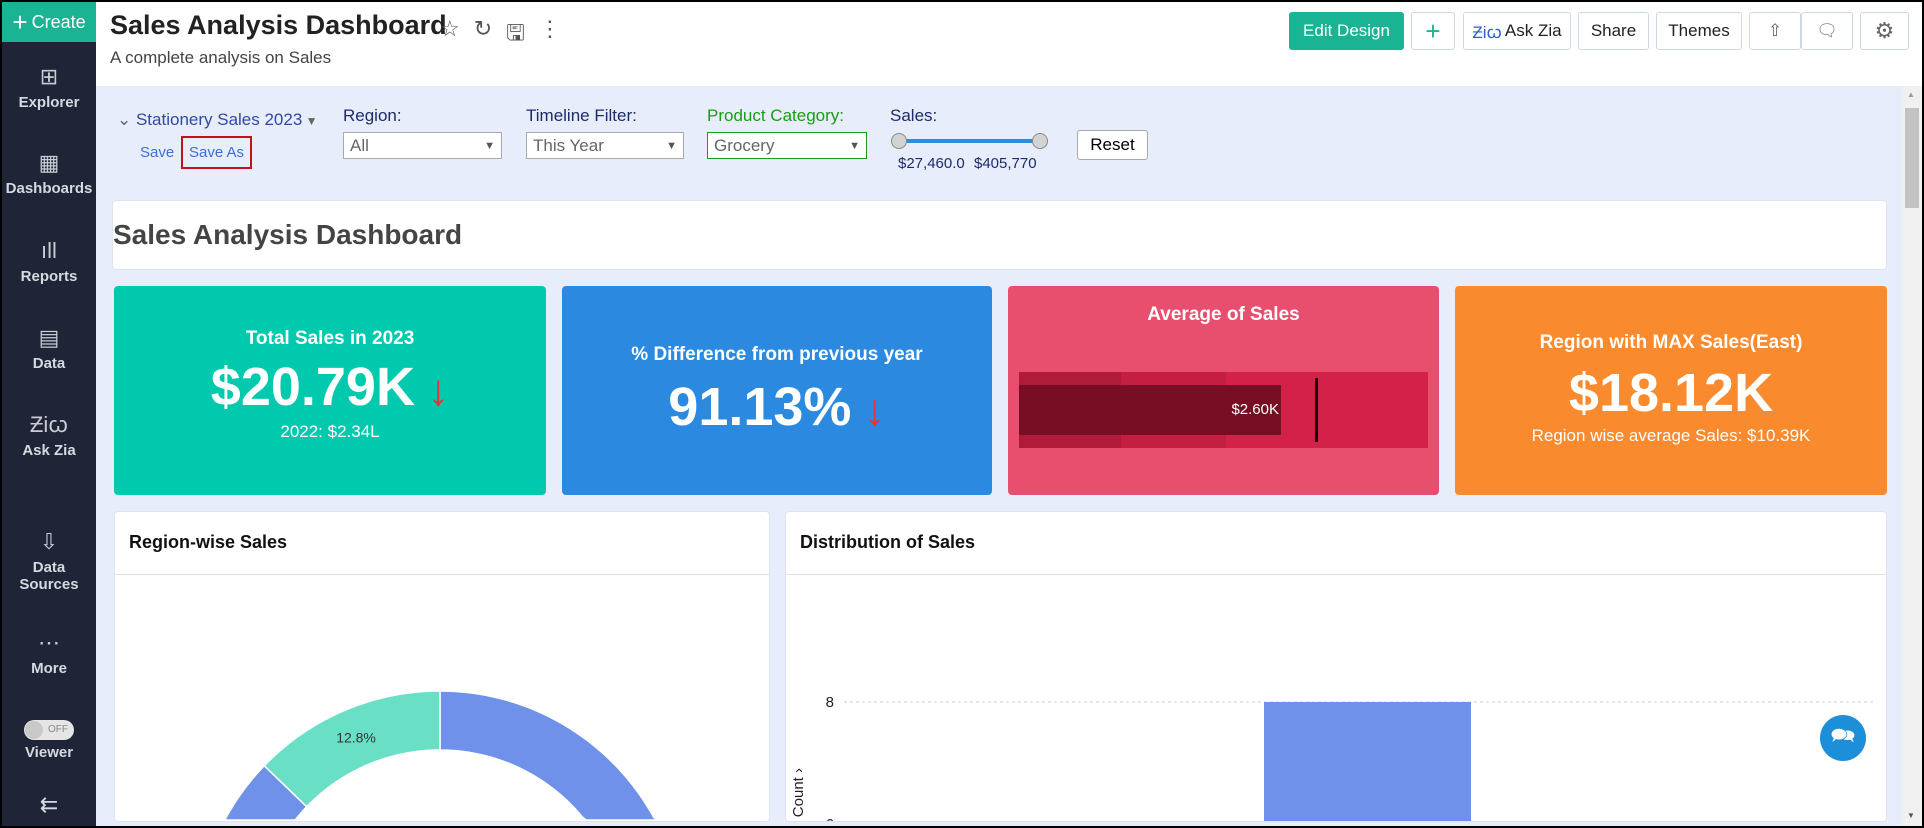 Image resolution: width=1924 pixels, height=828 pixels. I want to click on data-sources-icon: ⇩, so click(49, 541).